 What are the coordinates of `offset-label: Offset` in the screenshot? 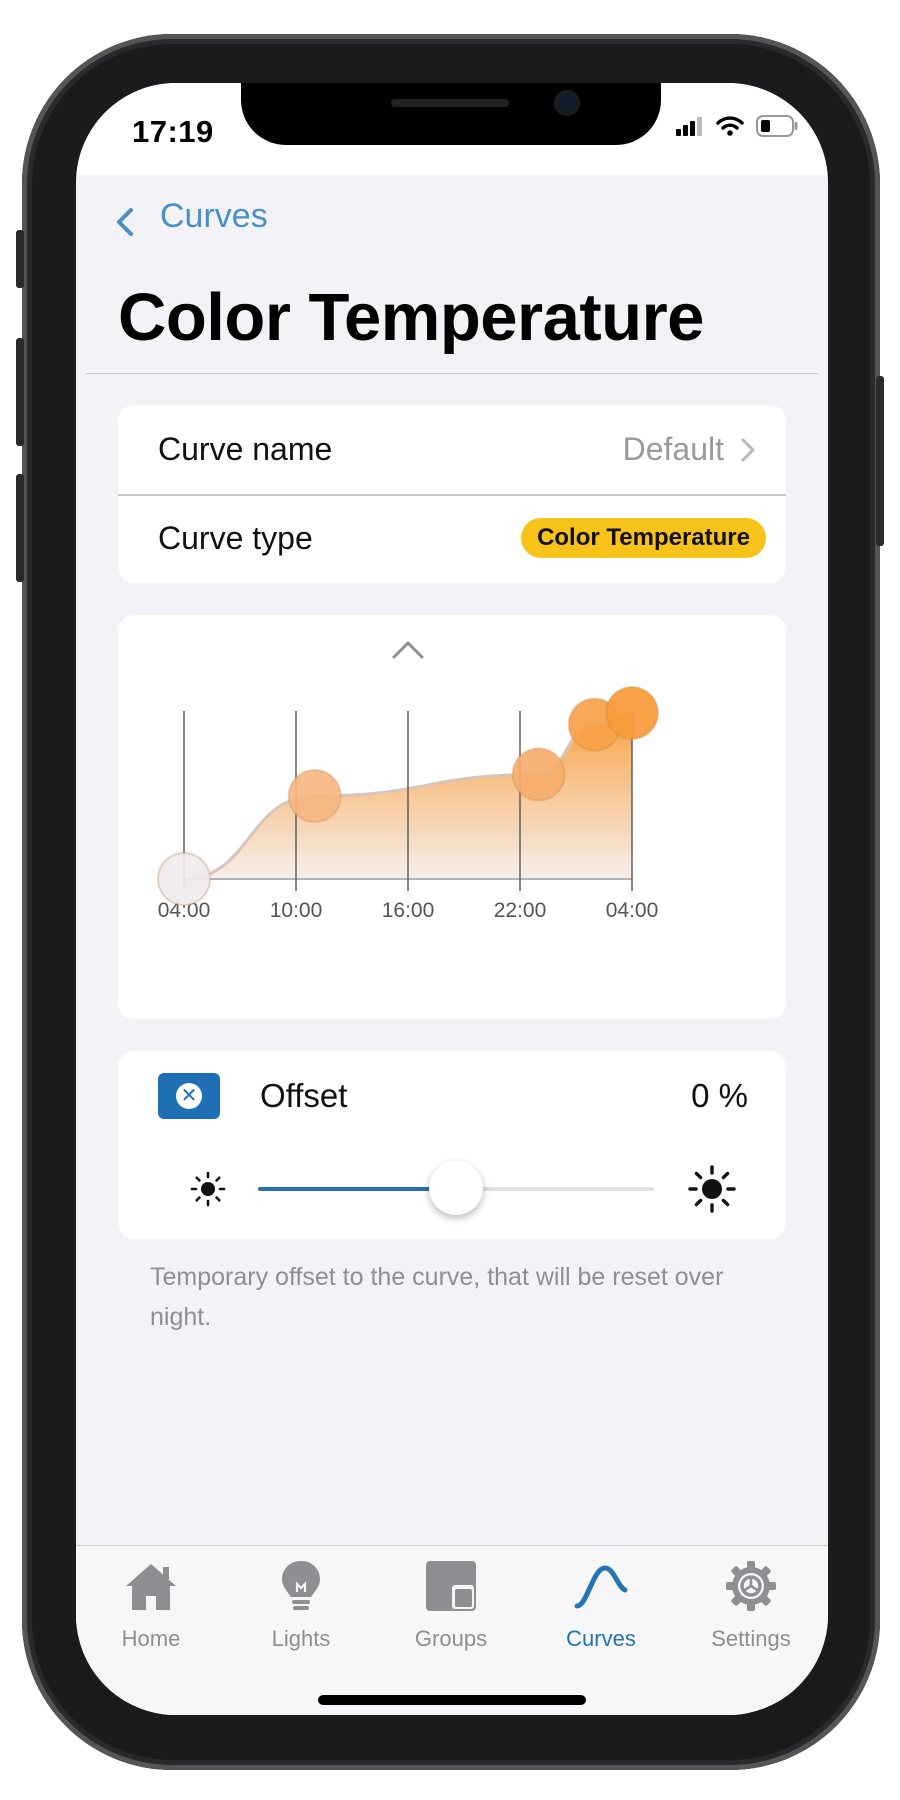 It's located at (304, 1095).